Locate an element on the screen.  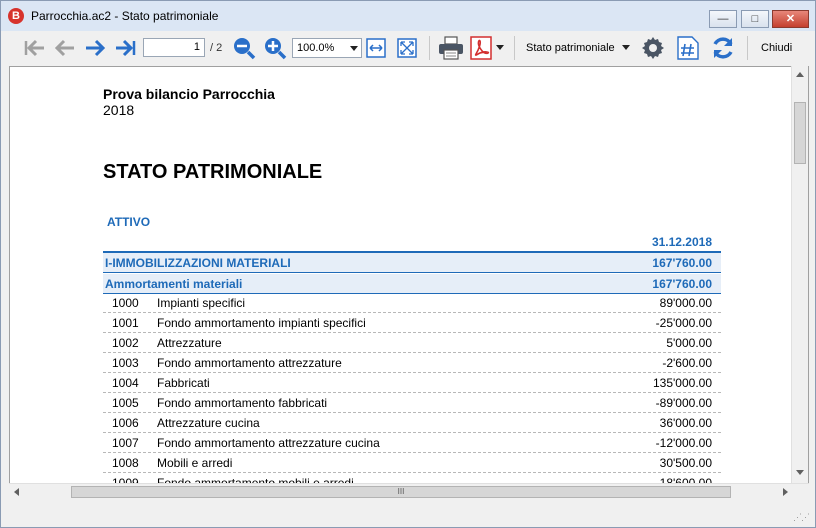
fit-width-button is located at coordinates (376, 48).